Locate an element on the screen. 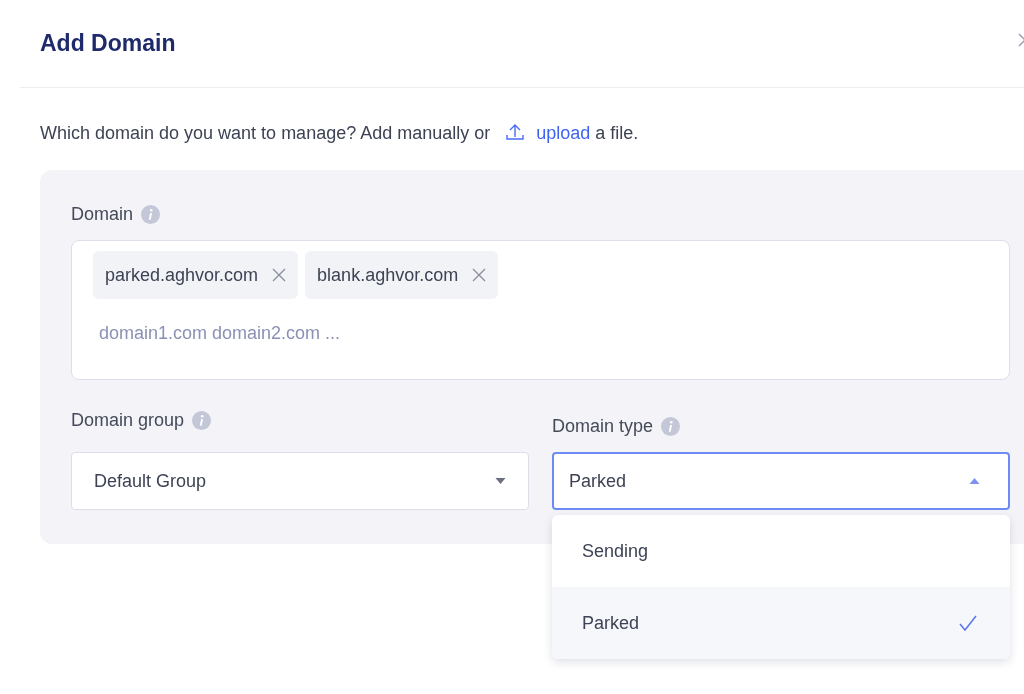 Image resolution: width=1024 pixels, height=694 pixels. dropdown-option: Sending is located at coordinates (781, 551).